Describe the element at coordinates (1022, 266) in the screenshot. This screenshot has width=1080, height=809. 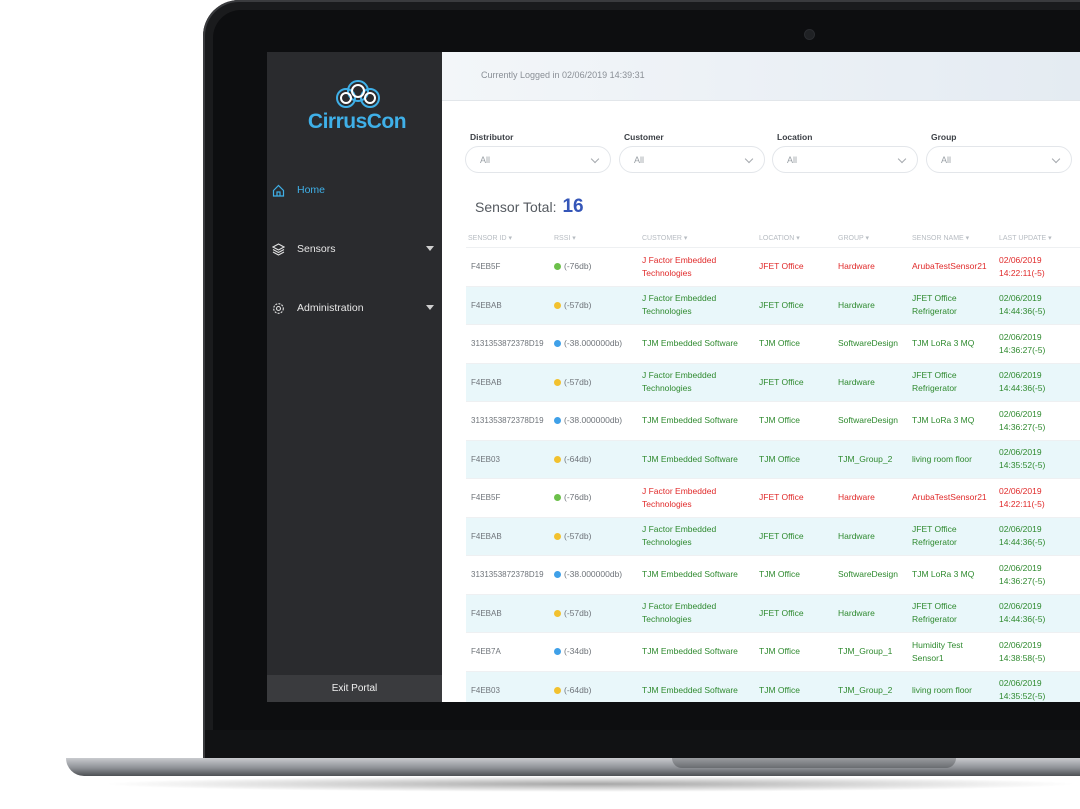
I see `cell-last-update-text: 02/06/2019 14:22:11(-5)` at that location.